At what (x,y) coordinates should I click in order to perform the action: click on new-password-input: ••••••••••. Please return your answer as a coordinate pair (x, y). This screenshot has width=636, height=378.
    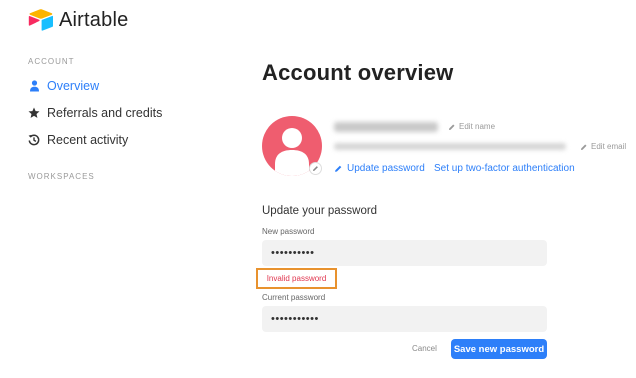
    Looking at the image, I should click on (404, 253).